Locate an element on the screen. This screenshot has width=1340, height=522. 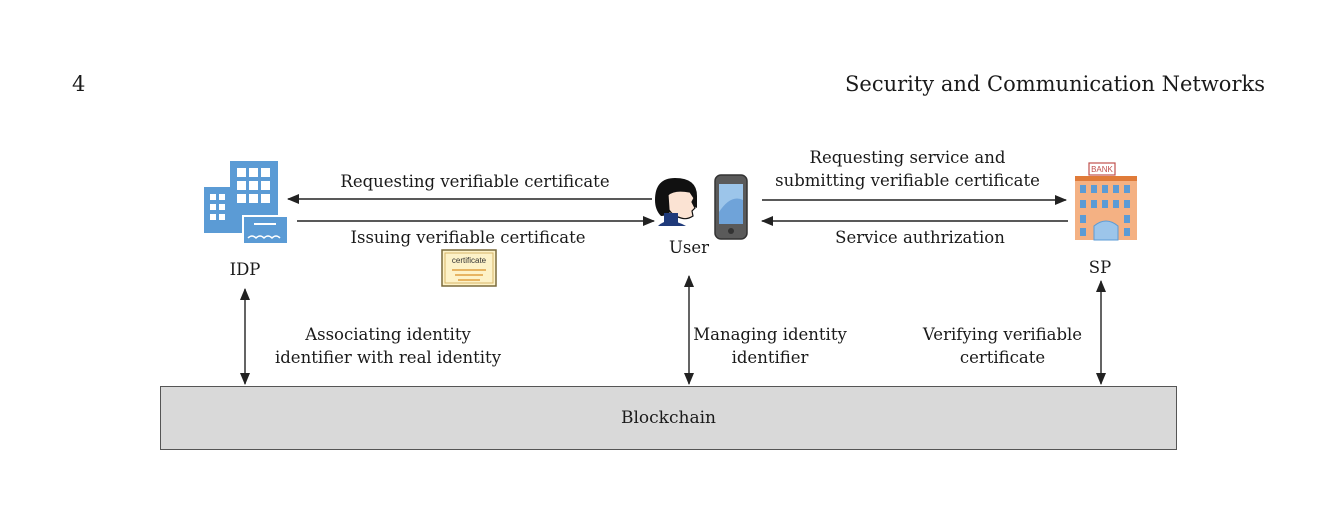
label-service-authorization: Service authrization is located at coordinates (920, 237).